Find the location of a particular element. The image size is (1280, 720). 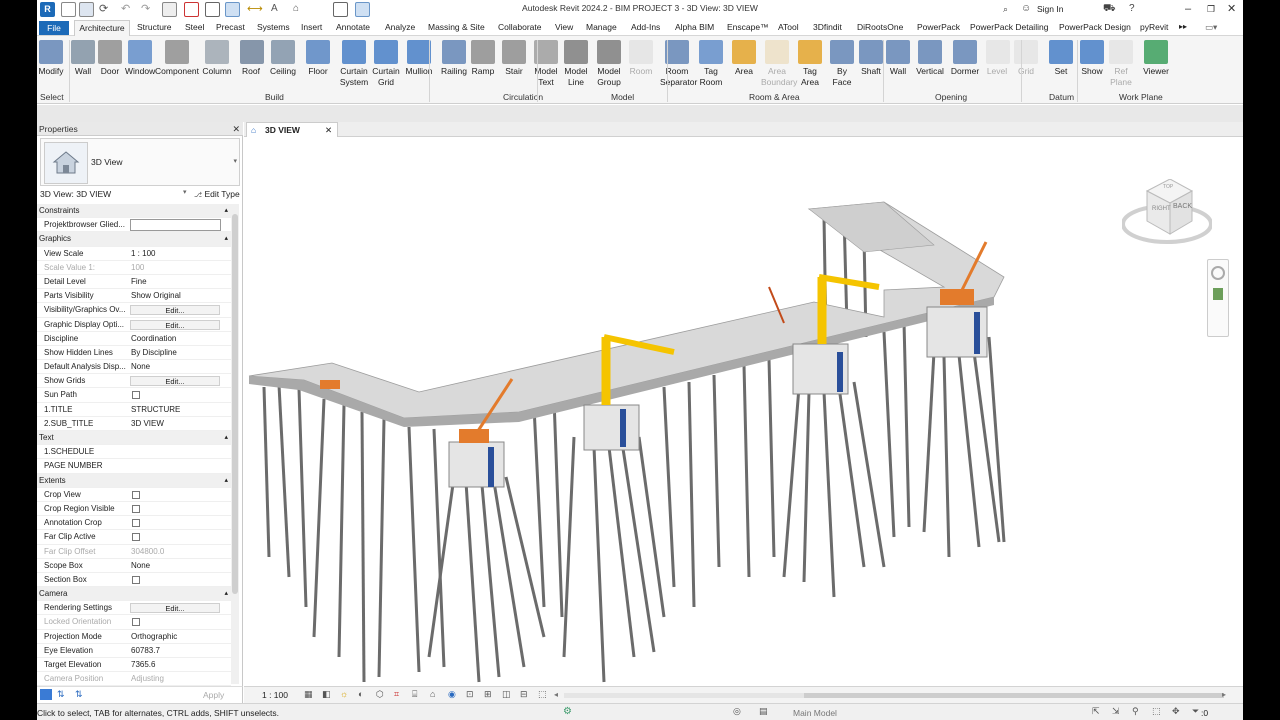

tab-steel: Steel is located at coordinates (194, 27).